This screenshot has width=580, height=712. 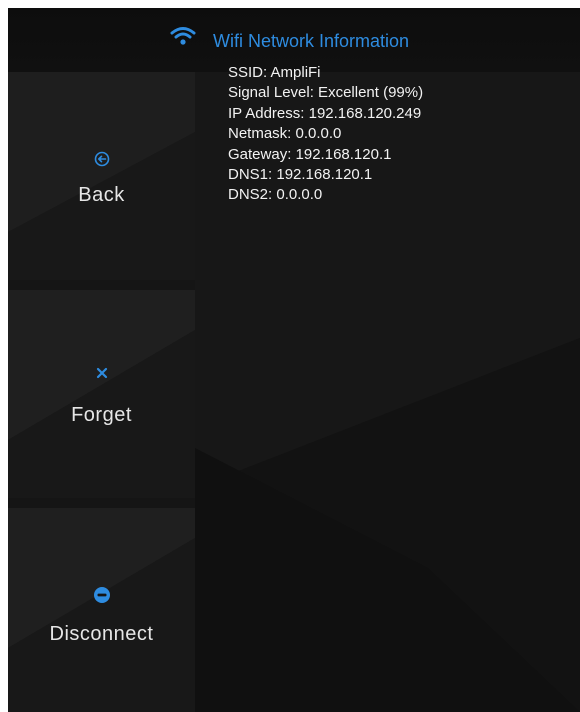 I want to click on forget-button-label: Forget, so click(x=101, y=415).